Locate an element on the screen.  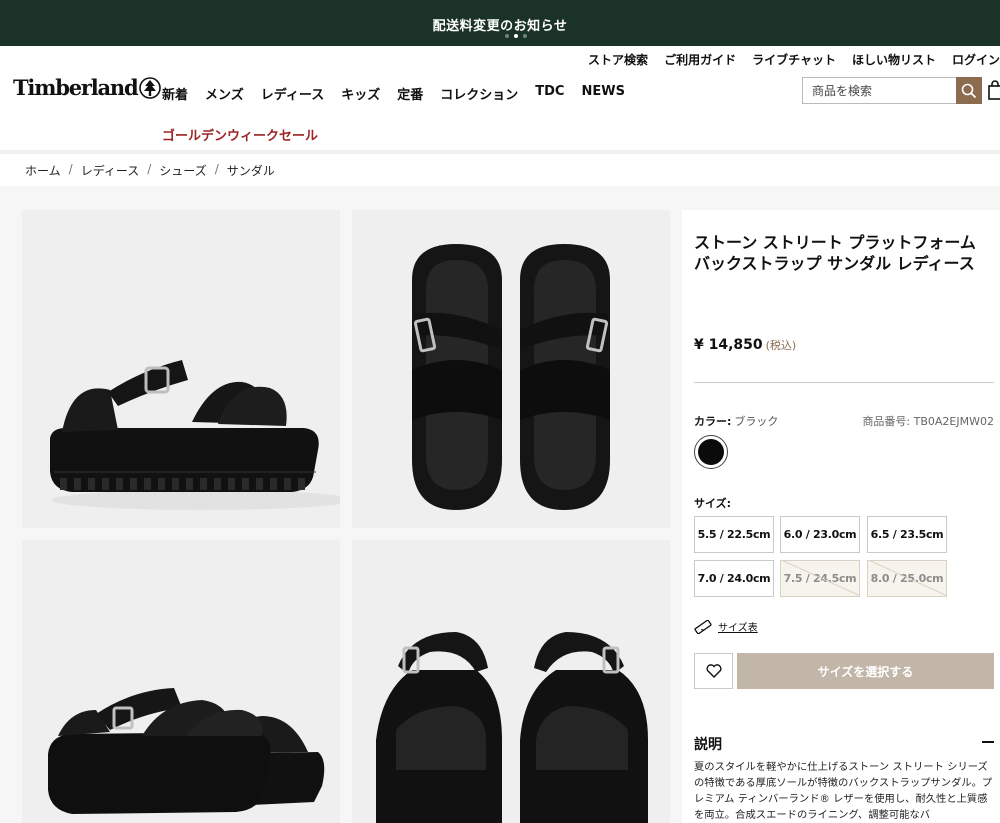
size-option: 6.5 / 23.5cm is located at coordinates (907, 534).